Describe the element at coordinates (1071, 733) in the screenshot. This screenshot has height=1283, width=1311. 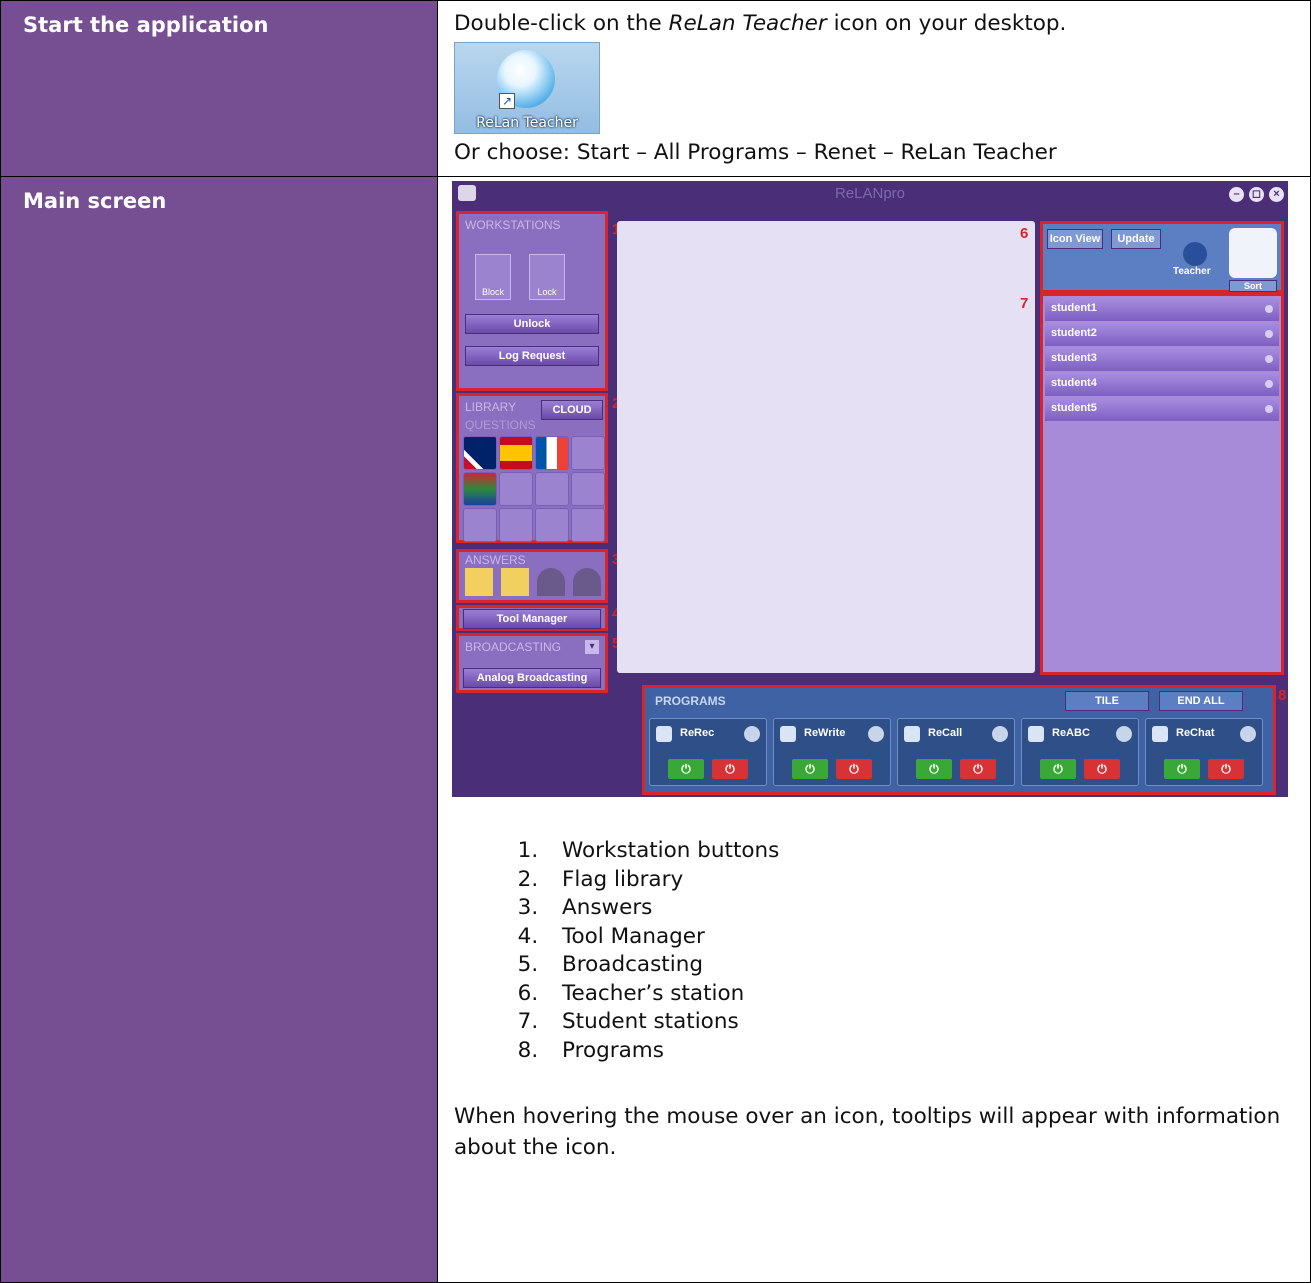
I see `program-name: ReABC` at that location.